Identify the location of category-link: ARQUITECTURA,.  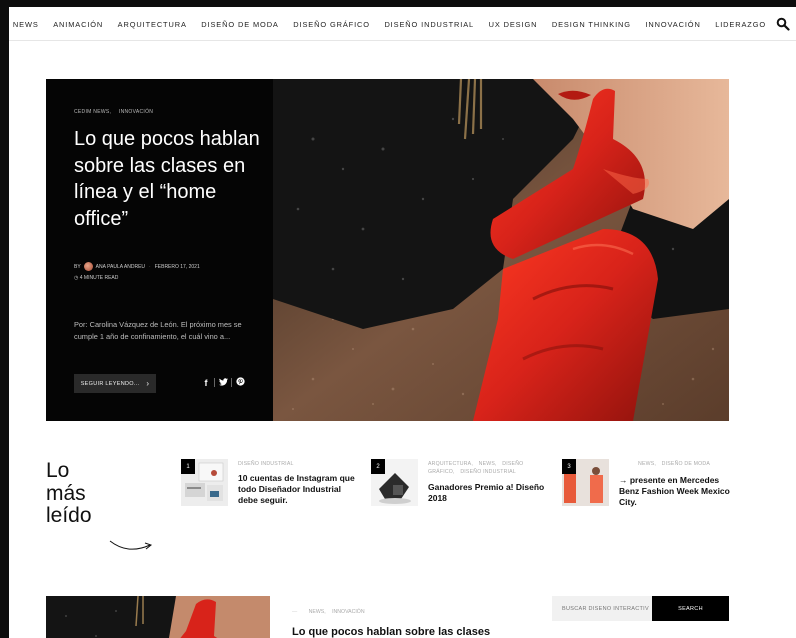
(450, 464).